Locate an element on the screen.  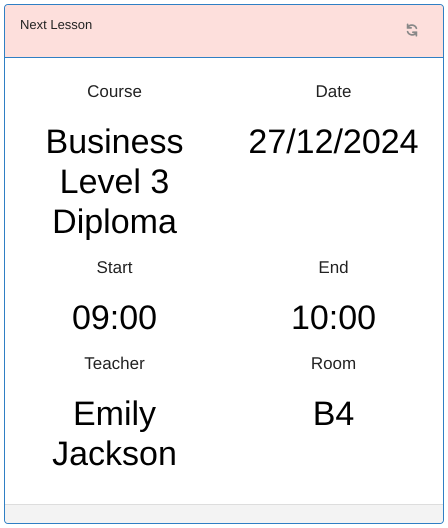
field-value: Business Level 3 Diploma is located at coordinates (114, 182).